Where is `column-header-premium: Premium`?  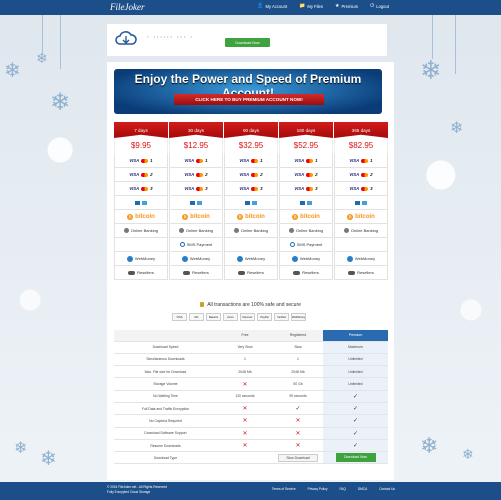 column-header-premium: Premium is located at coordinates (355, 336).